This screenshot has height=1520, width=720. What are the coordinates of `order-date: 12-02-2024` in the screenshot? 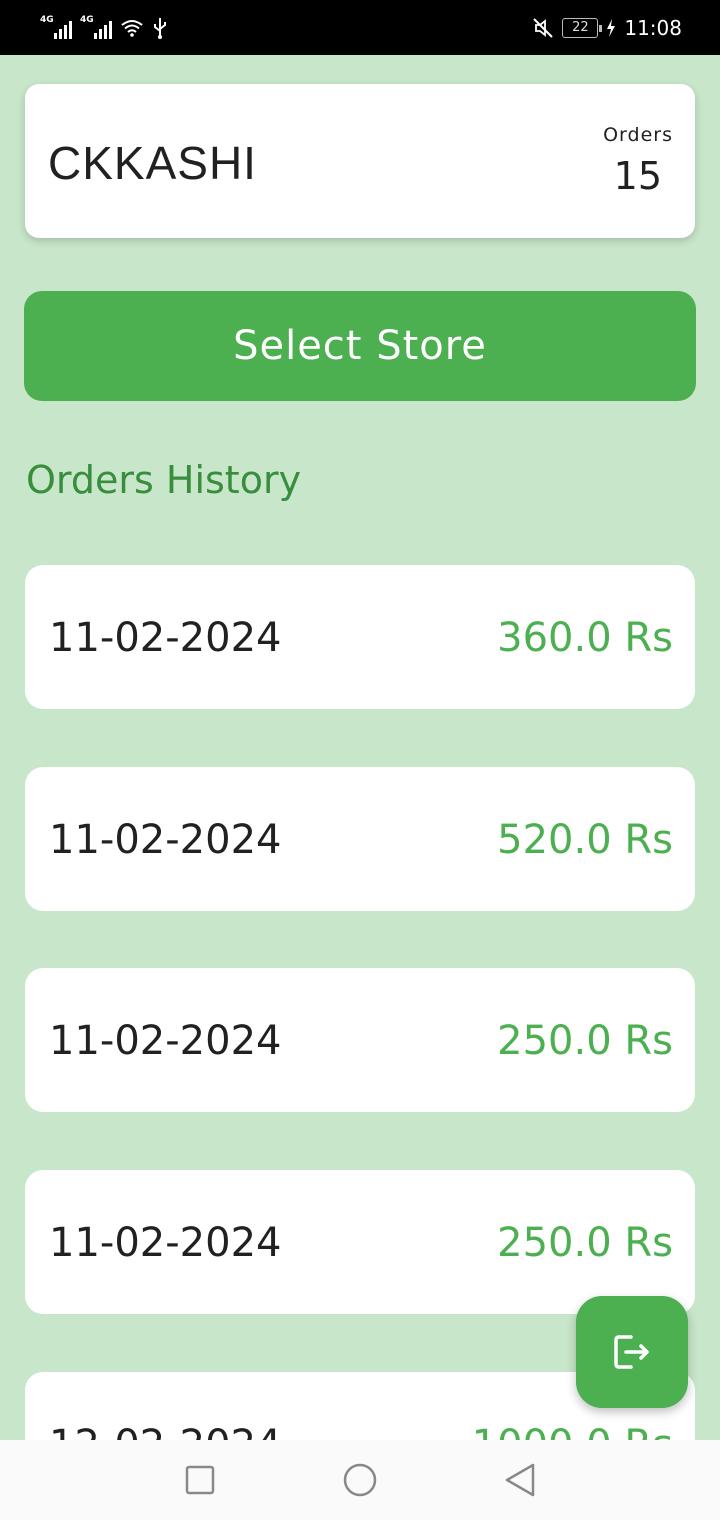 It's located at (165, 1431).